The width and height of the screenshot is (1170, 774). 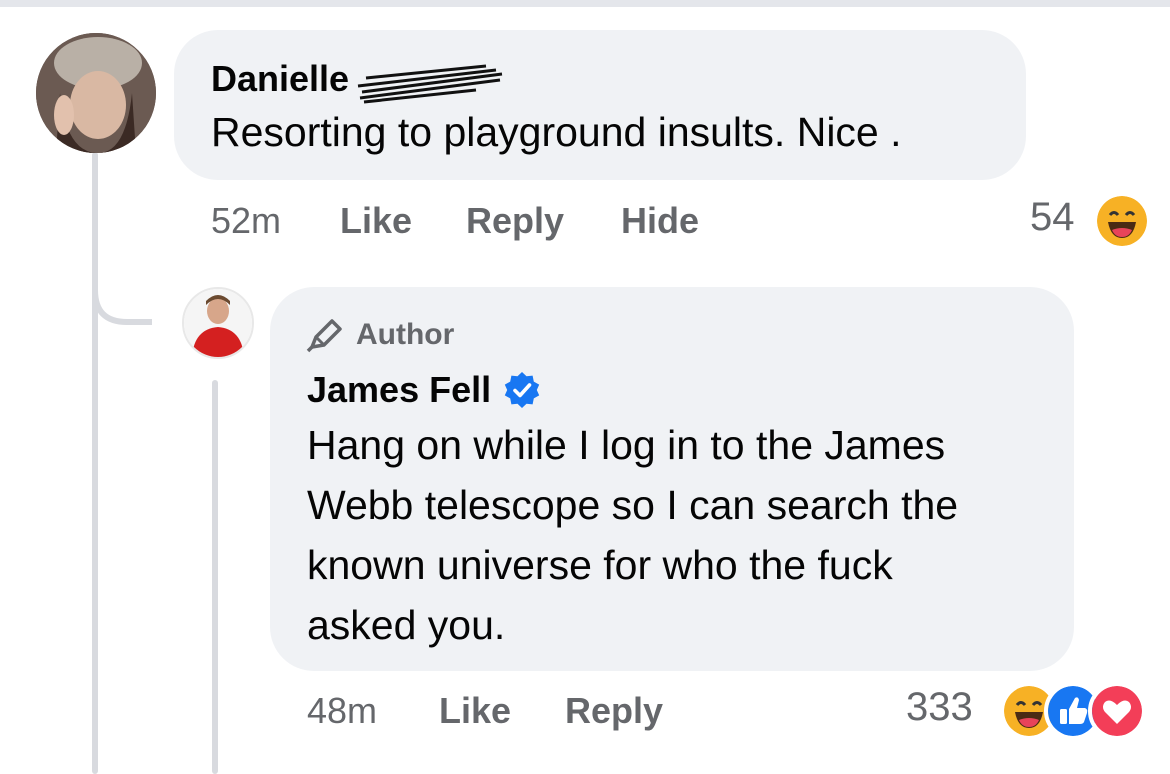 I want to click on comment-author-name: Danielle, so click(x=280, y=78).